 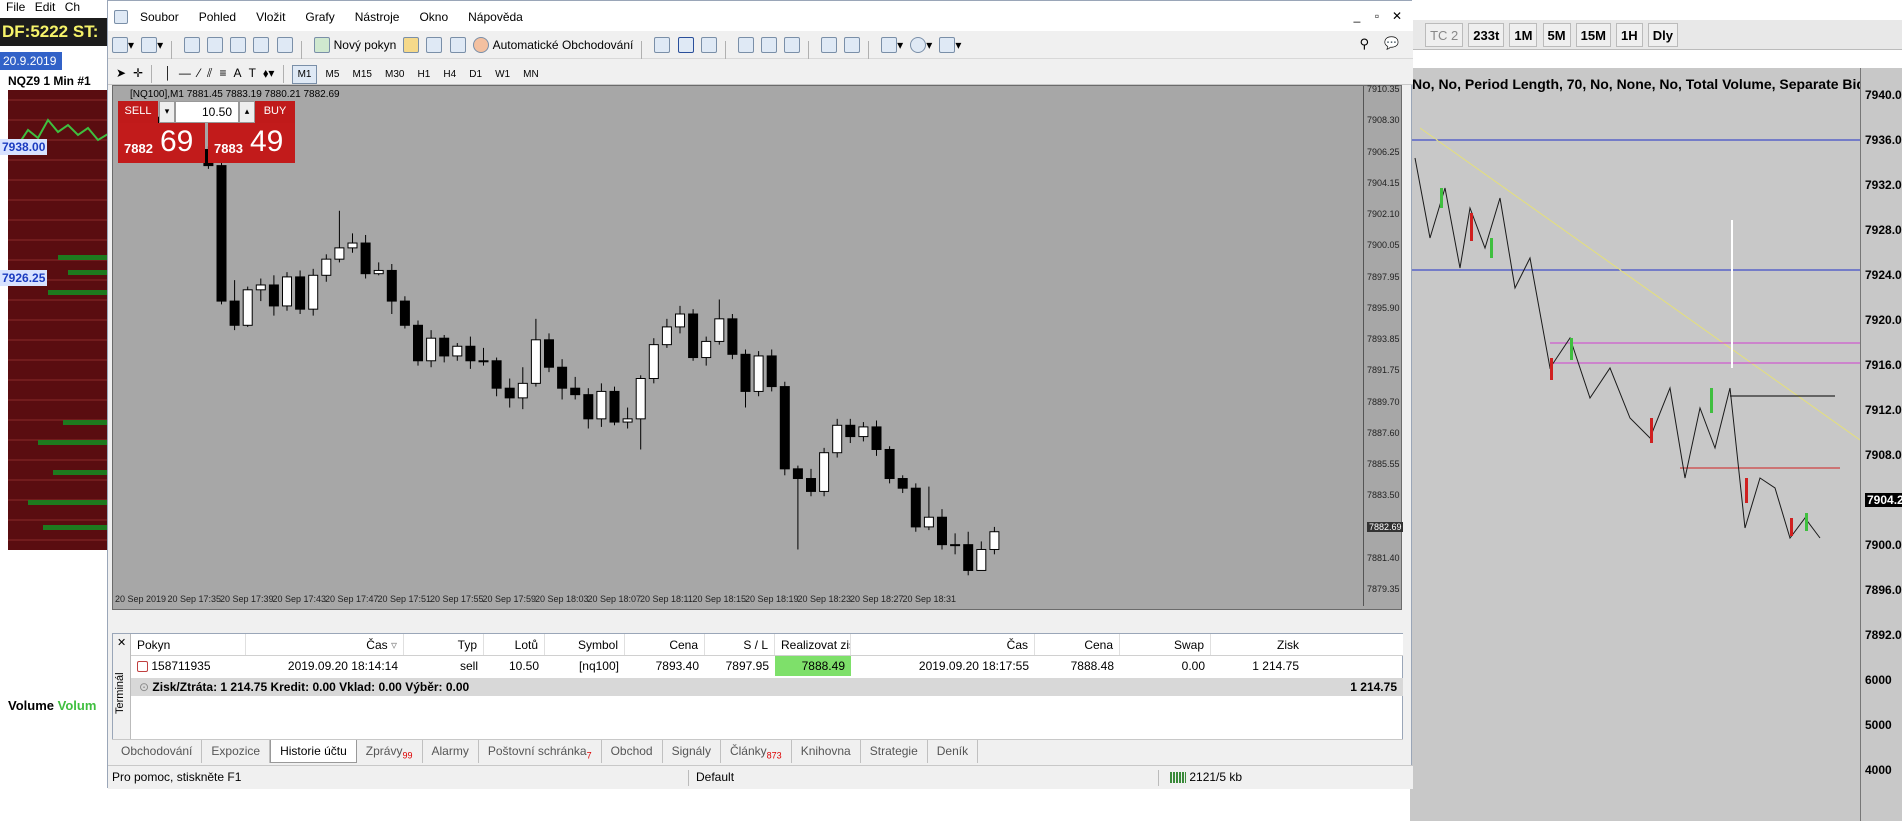 What do you see at coordinates (1486, 35) in the screenshot?
I see `bg-tf-233t: 233t` at bounding box center [1486, 35].